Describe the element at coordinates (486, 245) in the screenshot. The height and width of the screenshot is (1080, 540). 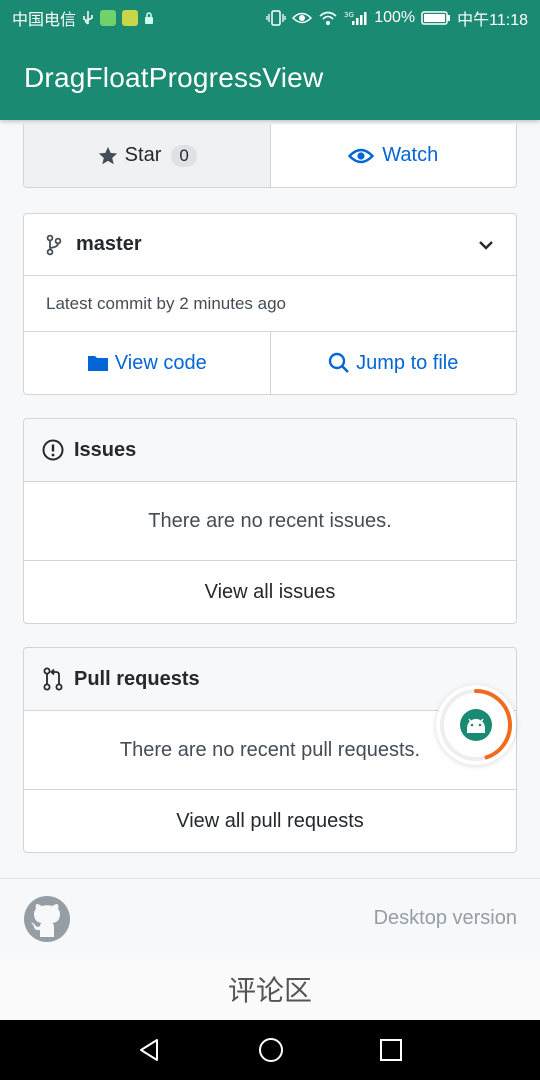
I see `chevron-down-icon` at that location.